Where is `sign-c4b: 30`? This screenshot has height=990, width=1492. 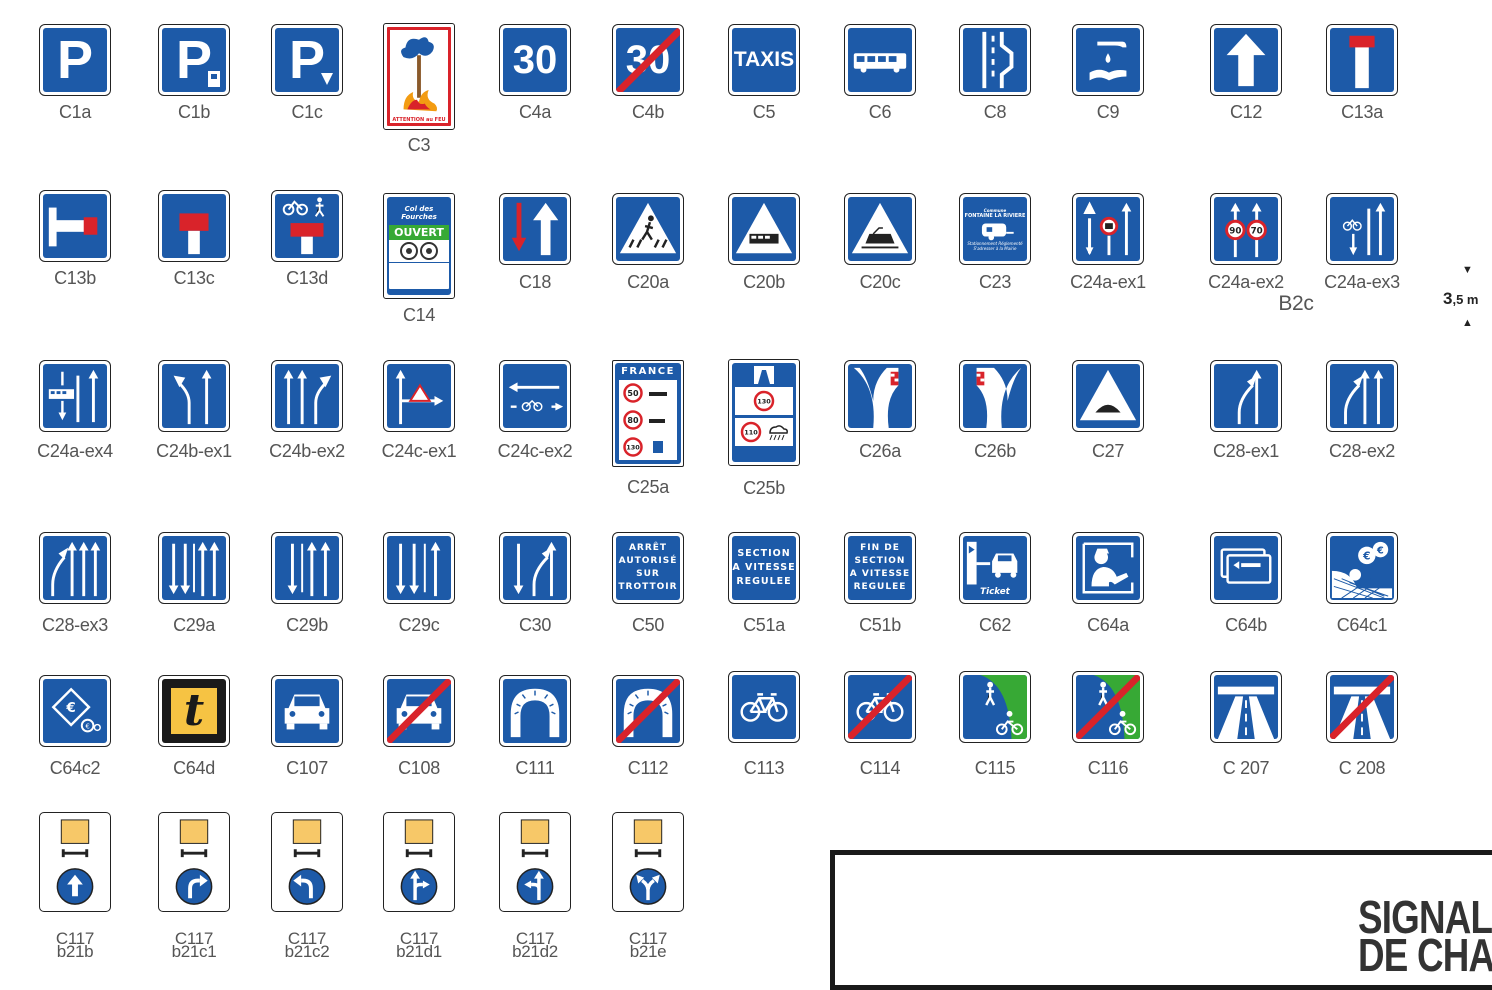 sign-c4b: 30 is located at coordinates (648, 60).